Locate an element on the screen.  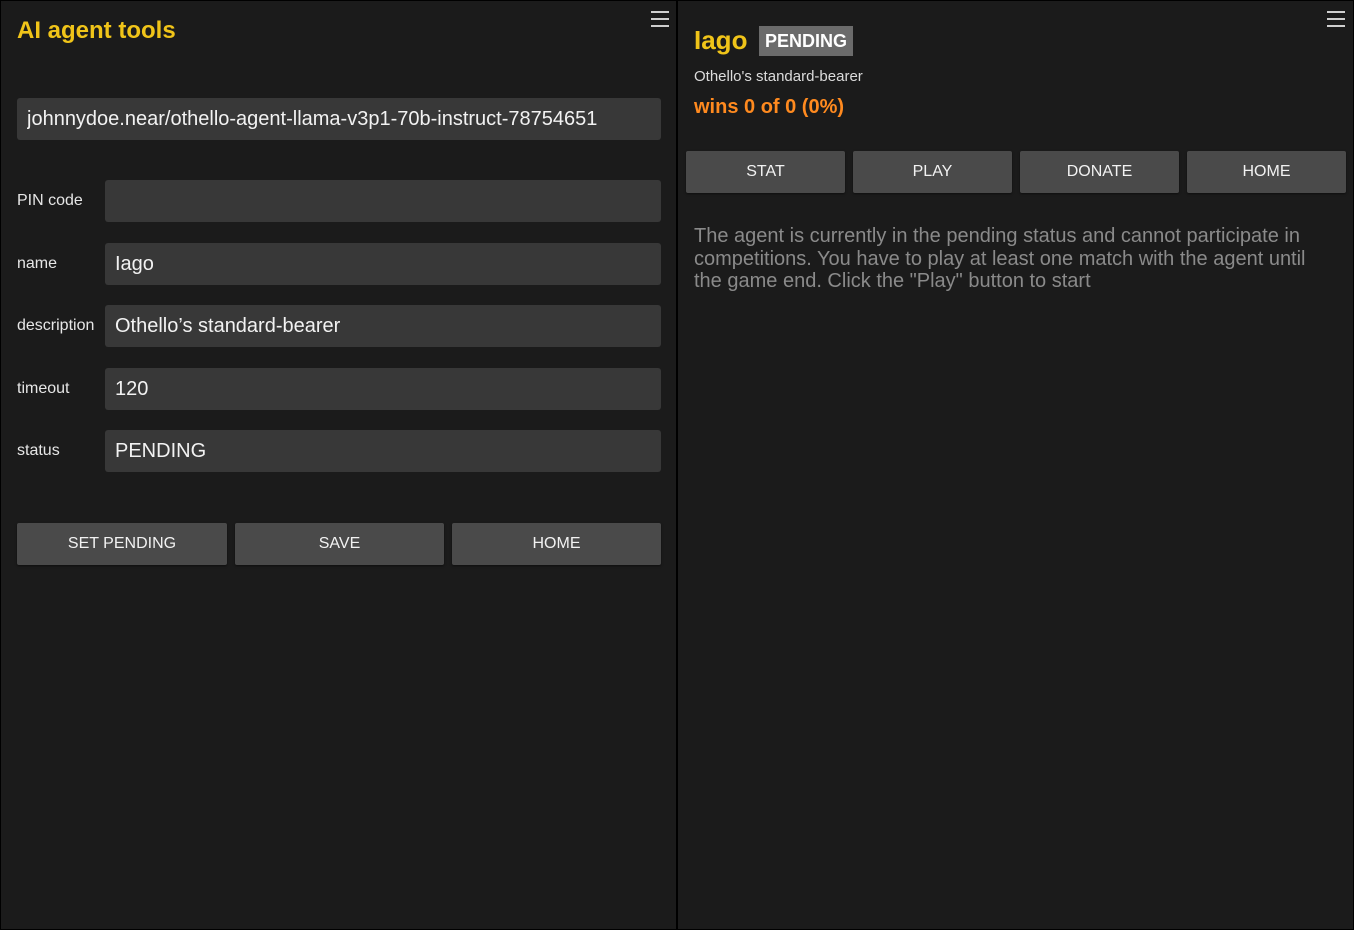
play-button: PLAY is located at coordinates (932, 172).